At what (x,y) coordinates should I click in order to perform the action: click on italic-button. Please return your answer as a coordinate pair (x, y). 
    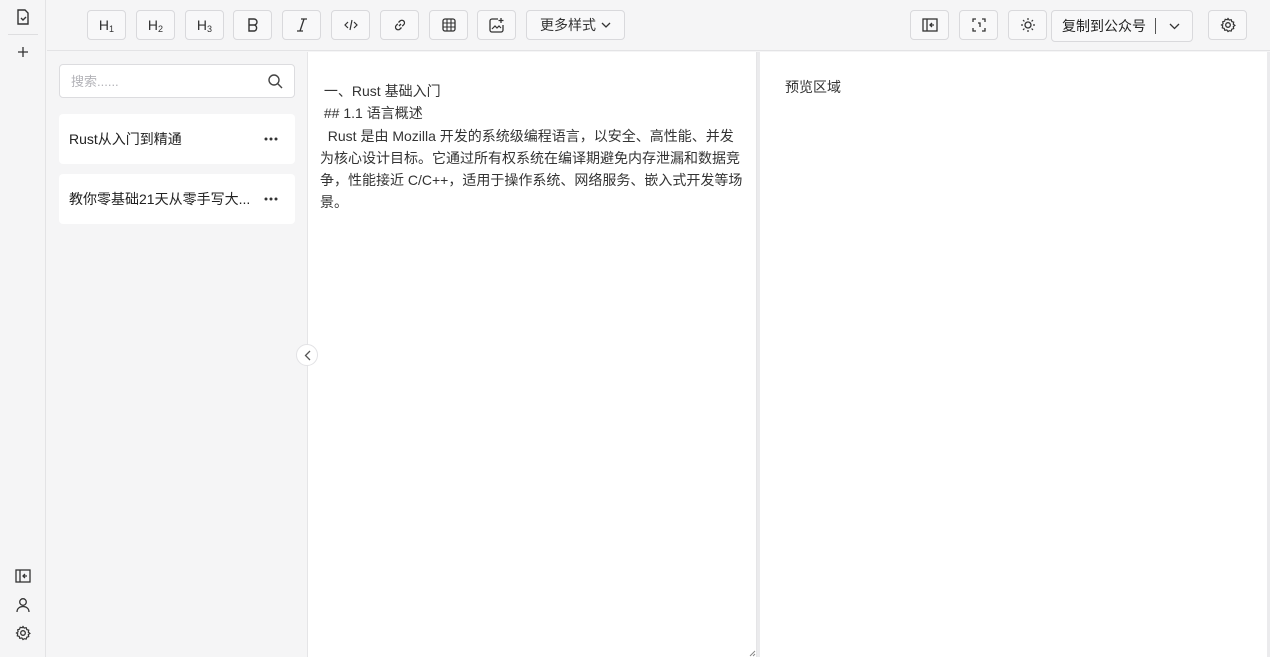
    Looking at the image, I should click on (301, 25).